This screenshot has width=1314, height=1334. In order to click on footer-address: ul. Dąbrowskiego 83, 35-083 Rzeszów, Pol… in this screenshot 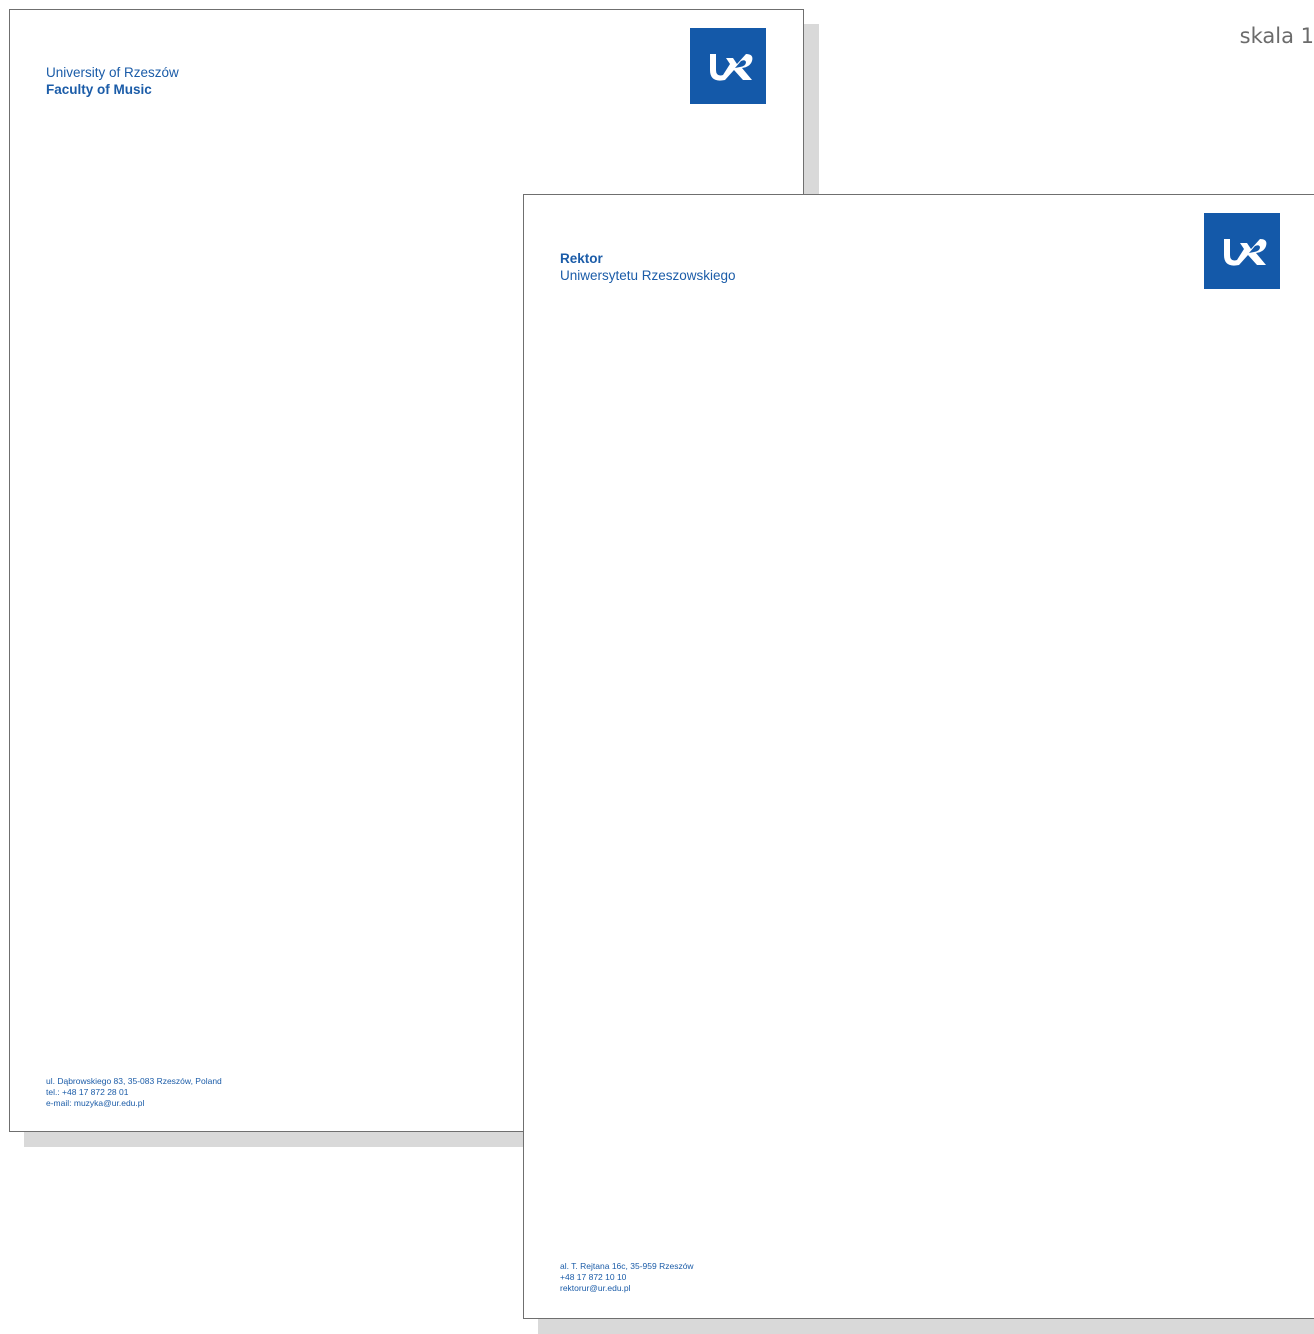, I will do `click(134, 1081)`.